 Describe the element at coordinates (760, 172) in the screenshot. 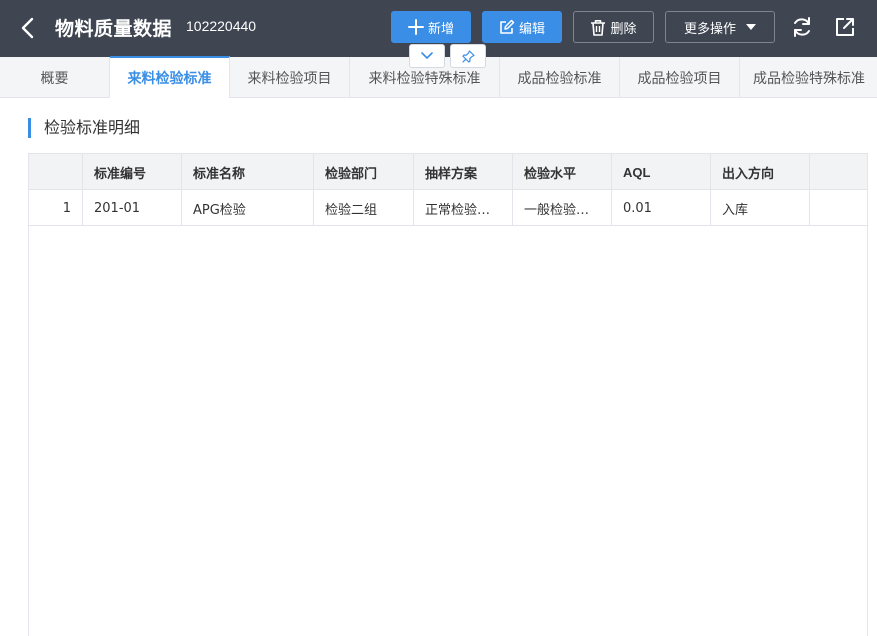

I see `column-header: 出入方向` at that location.